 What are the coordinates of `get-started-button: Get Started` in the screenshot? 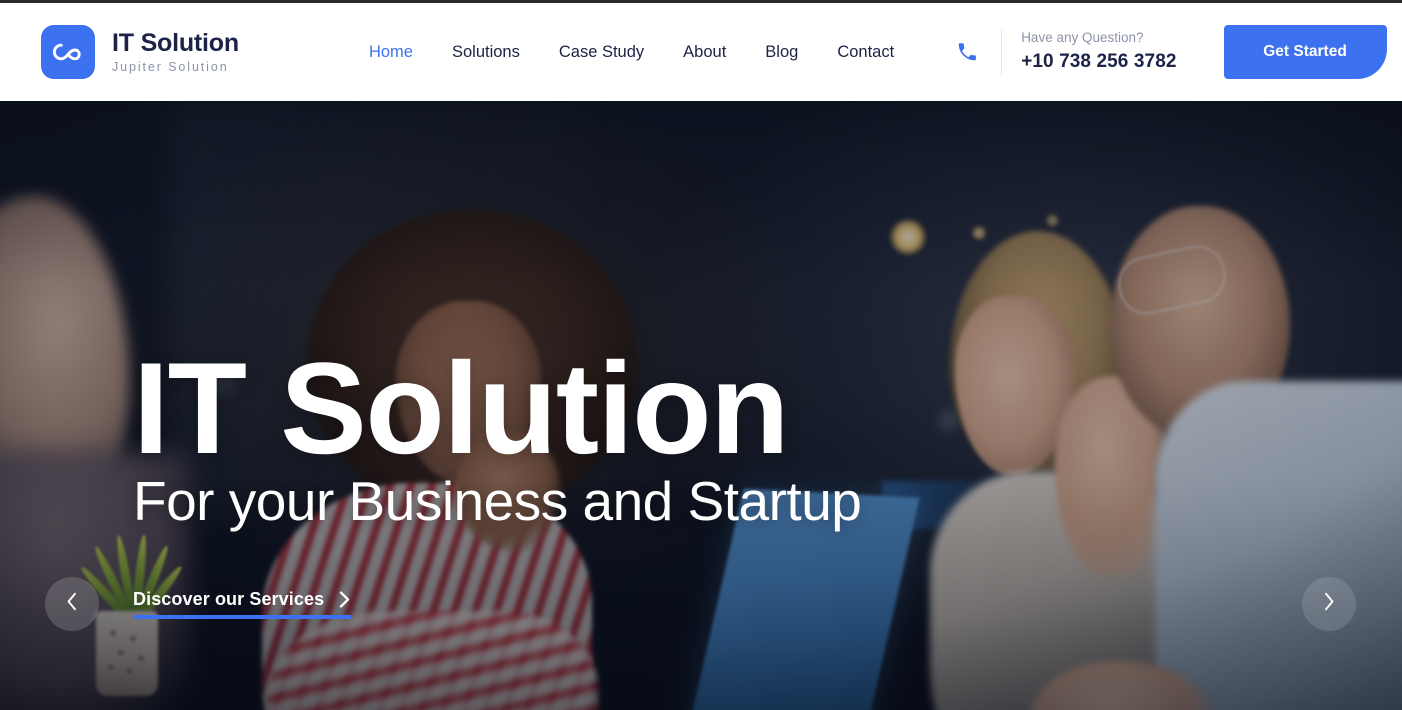 It's located at (1305, 52).